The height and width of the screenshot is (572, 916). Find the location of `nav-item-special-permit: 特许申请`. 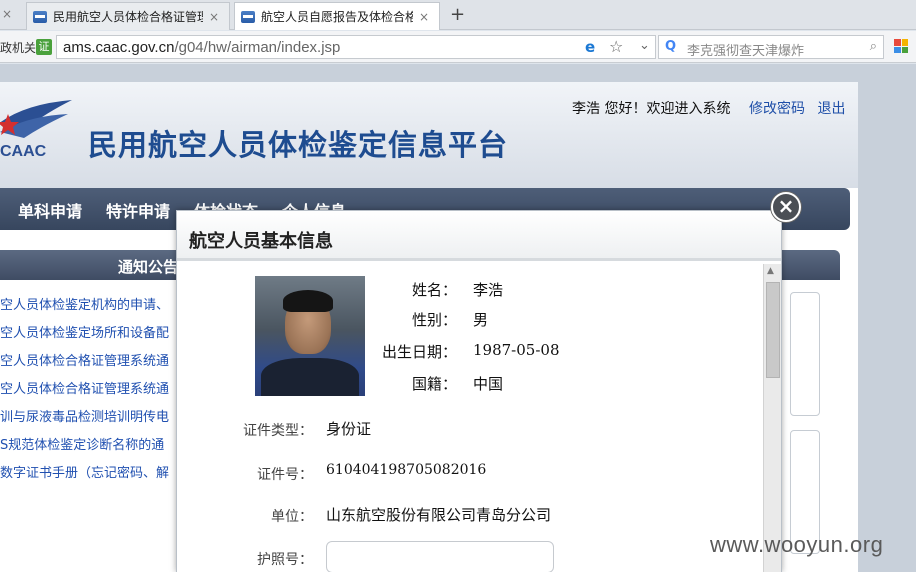

nav-item-special-permit: 特许申请 is located at coordinates (138, 210).